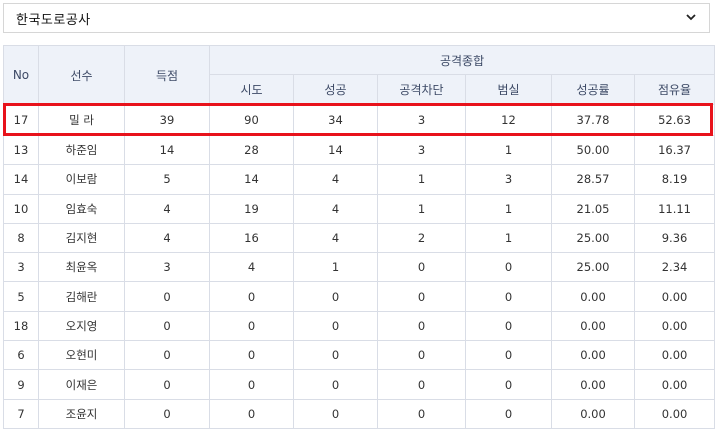 Image resolution: width=720 pixels, height=435 pixels. Describe the element at coordinates (21, 355) in the screenshot. I see `cell-no: 6` at that location.